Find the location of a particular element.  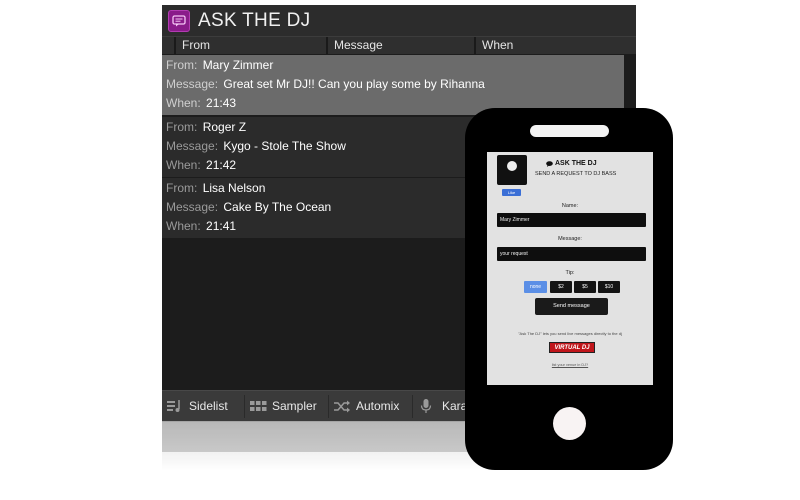

message-time: 21:43 is located at coordinates (221, 103).